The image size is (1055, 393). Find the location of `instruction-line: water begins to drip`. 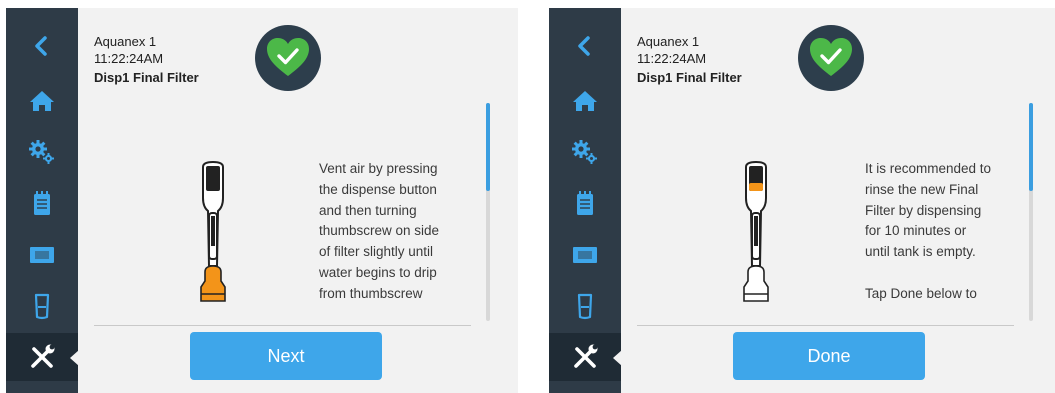

instruction-line: water begins to drip is located at coordinates (378, 272).